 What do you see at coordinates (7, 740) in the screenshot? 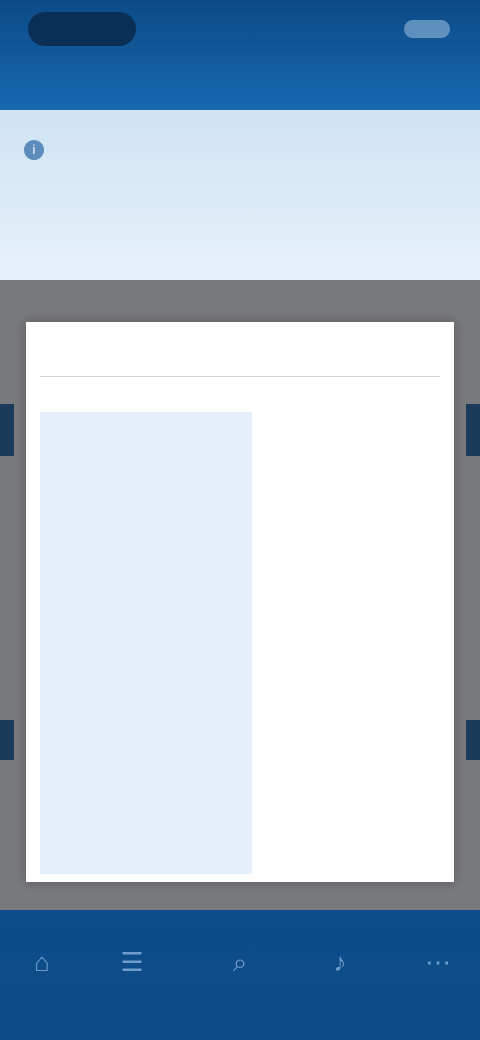
I see `side-tab-left-lower` at bounding box center [7, 740].